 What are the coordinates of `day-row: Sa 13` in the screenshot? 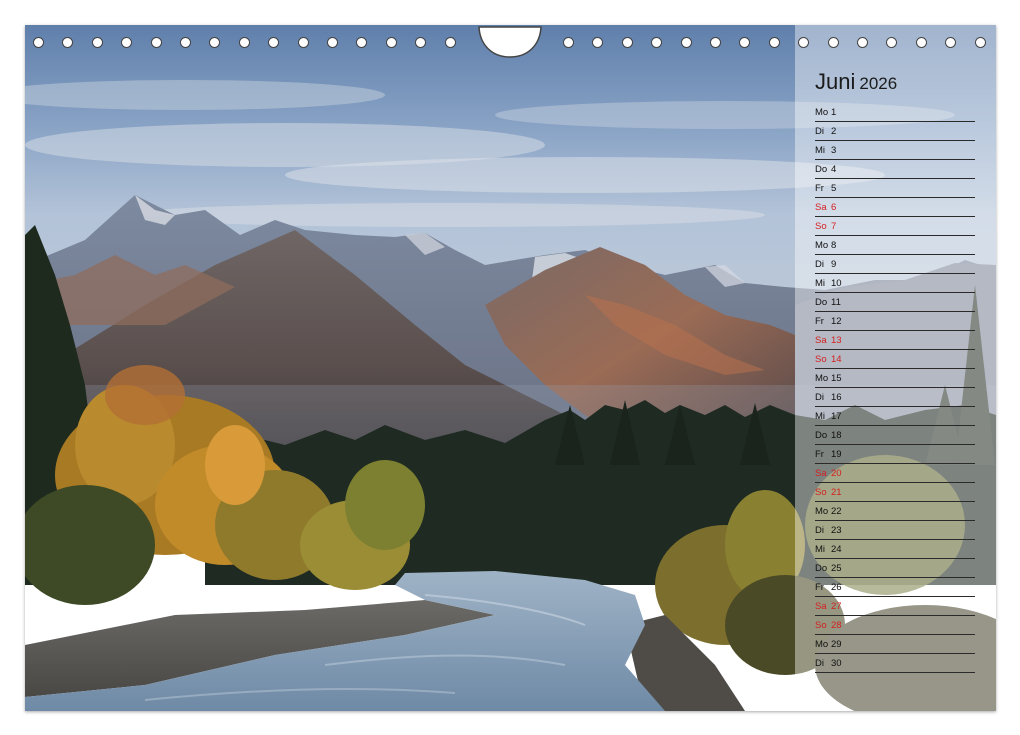 It's located at (895, 340).